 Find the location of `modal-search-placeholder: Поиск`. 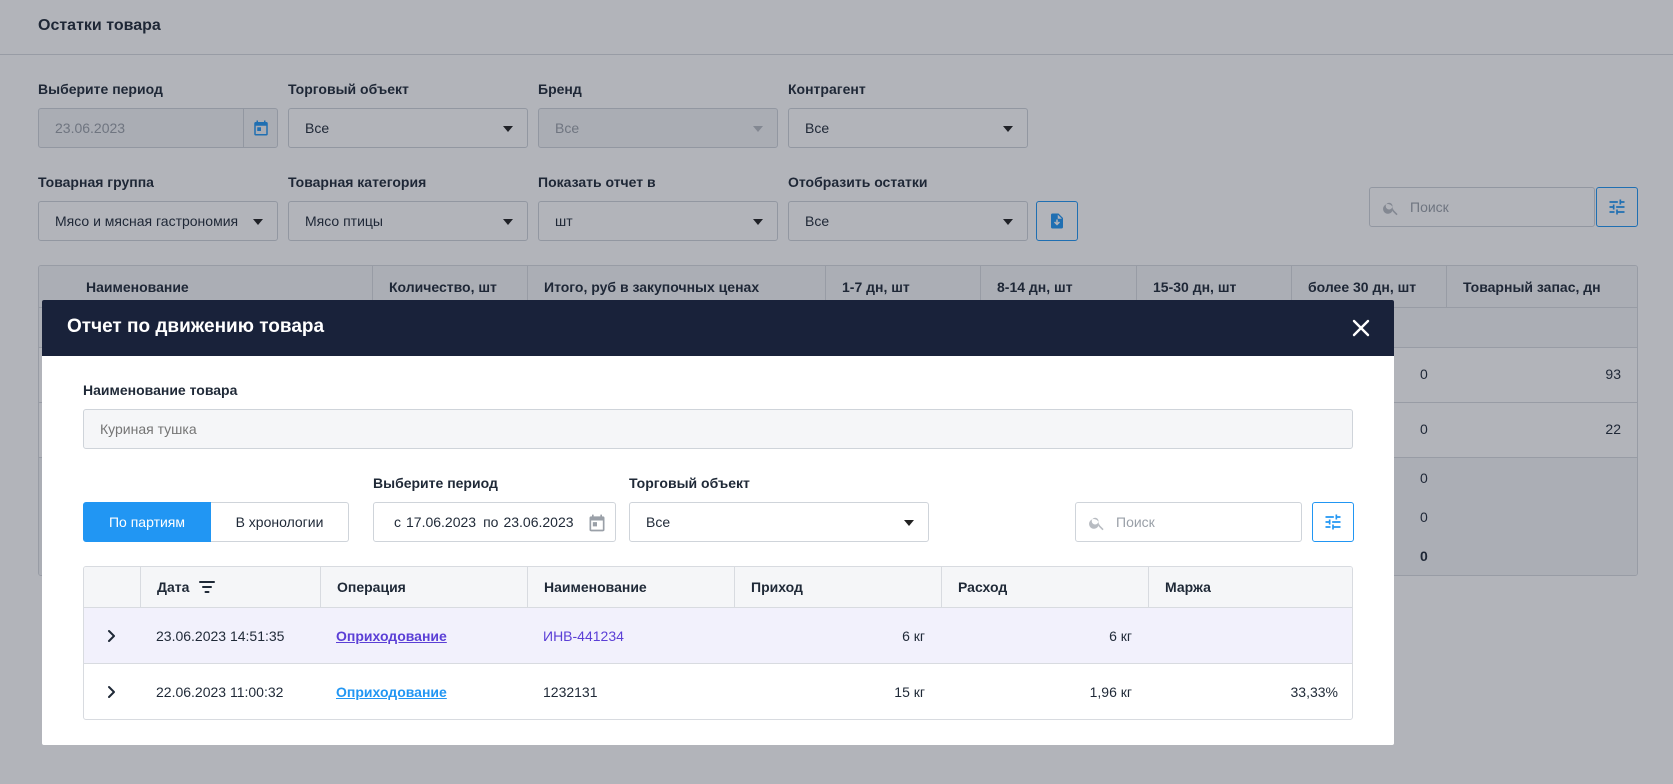

modal-search-placeholder: Поиск is located at coordinates (1135, 522).